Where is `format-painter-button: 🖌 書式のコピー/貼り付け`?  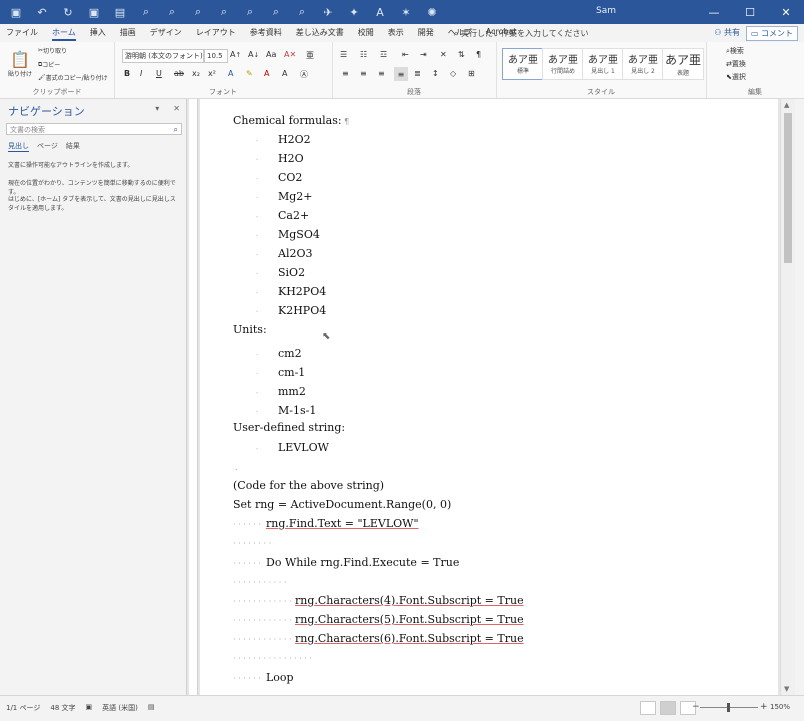 format-painter-button: 🖌 書式のコピー/貼り付け is located at coordinates (73, 77).